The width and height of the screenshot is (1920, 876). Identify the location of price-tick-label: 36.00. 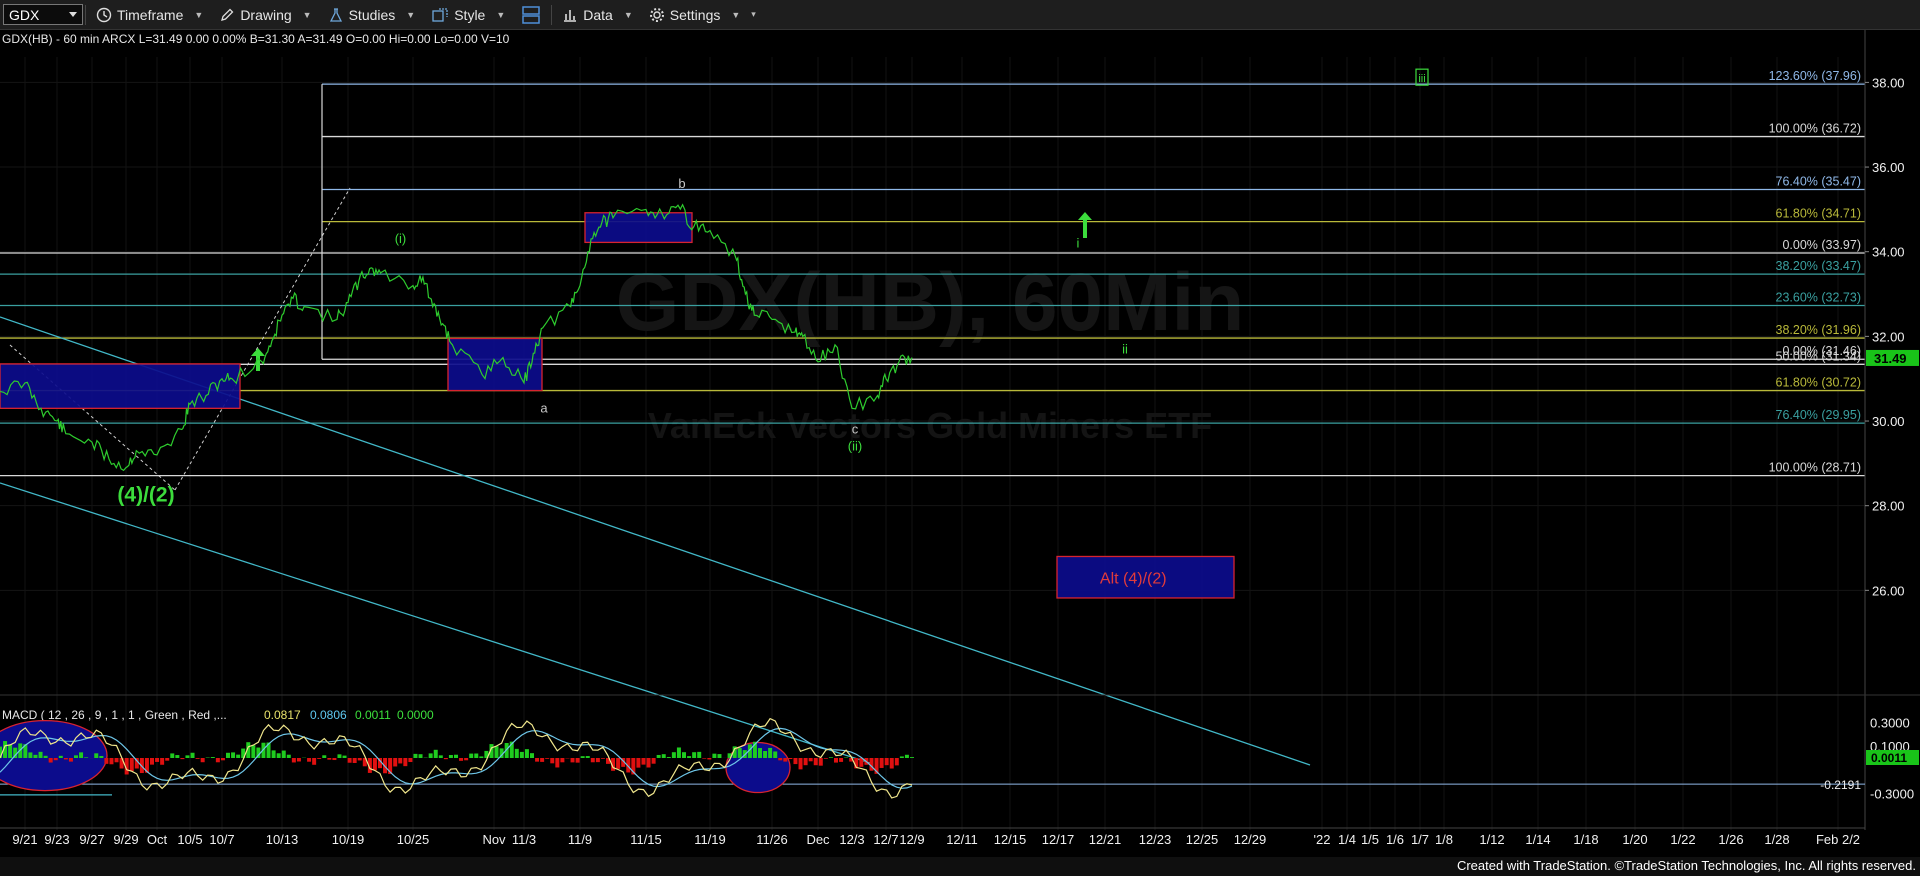
(1888, 167).